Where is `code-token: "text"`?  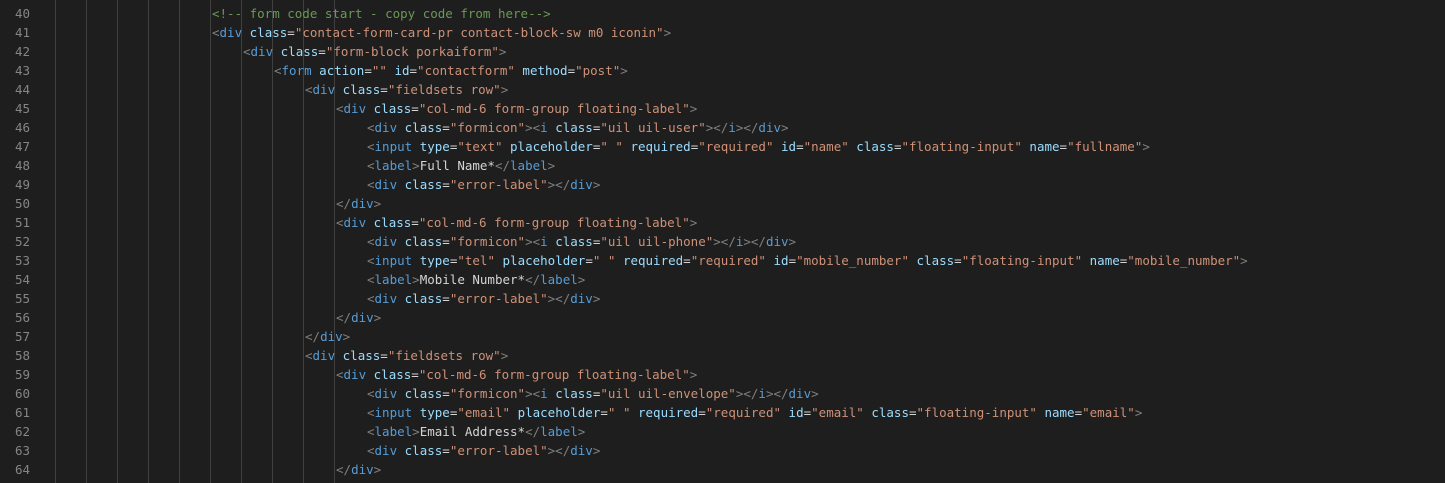 code-token: "text" is located at coordinates (480, 146).